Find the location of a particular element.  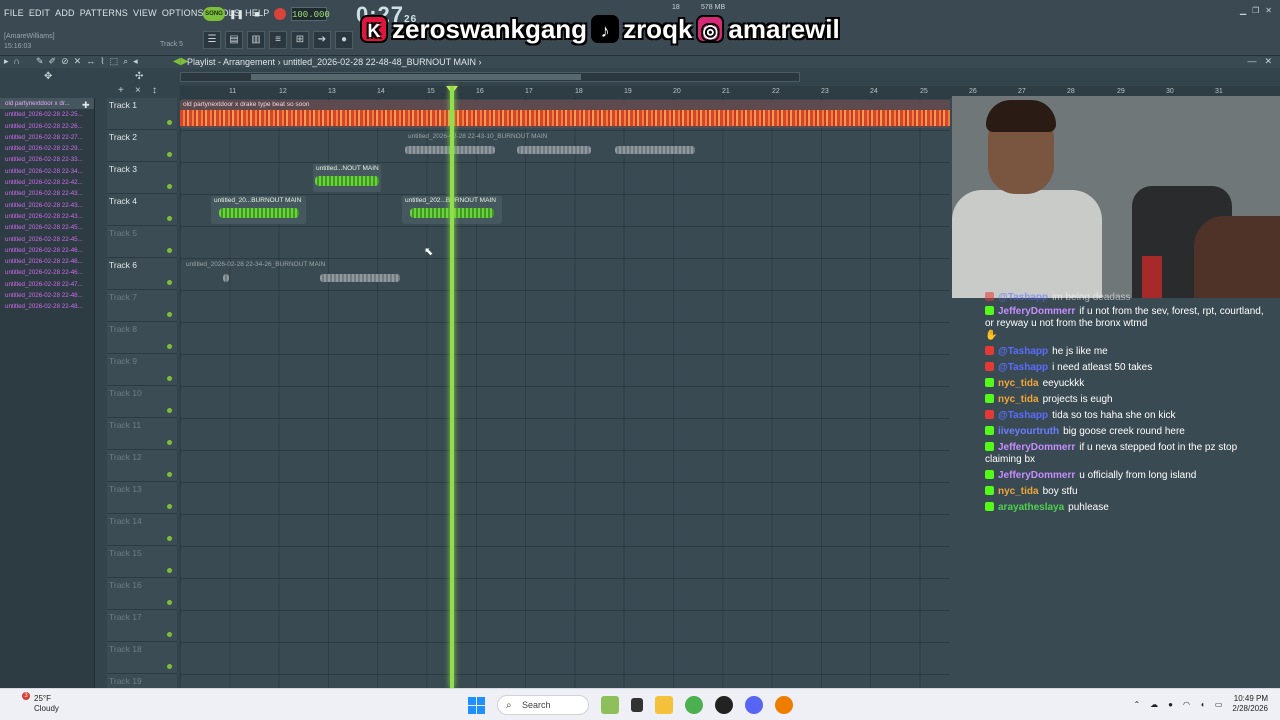

move-icon: ✥ is located at coordinates (48, 76).